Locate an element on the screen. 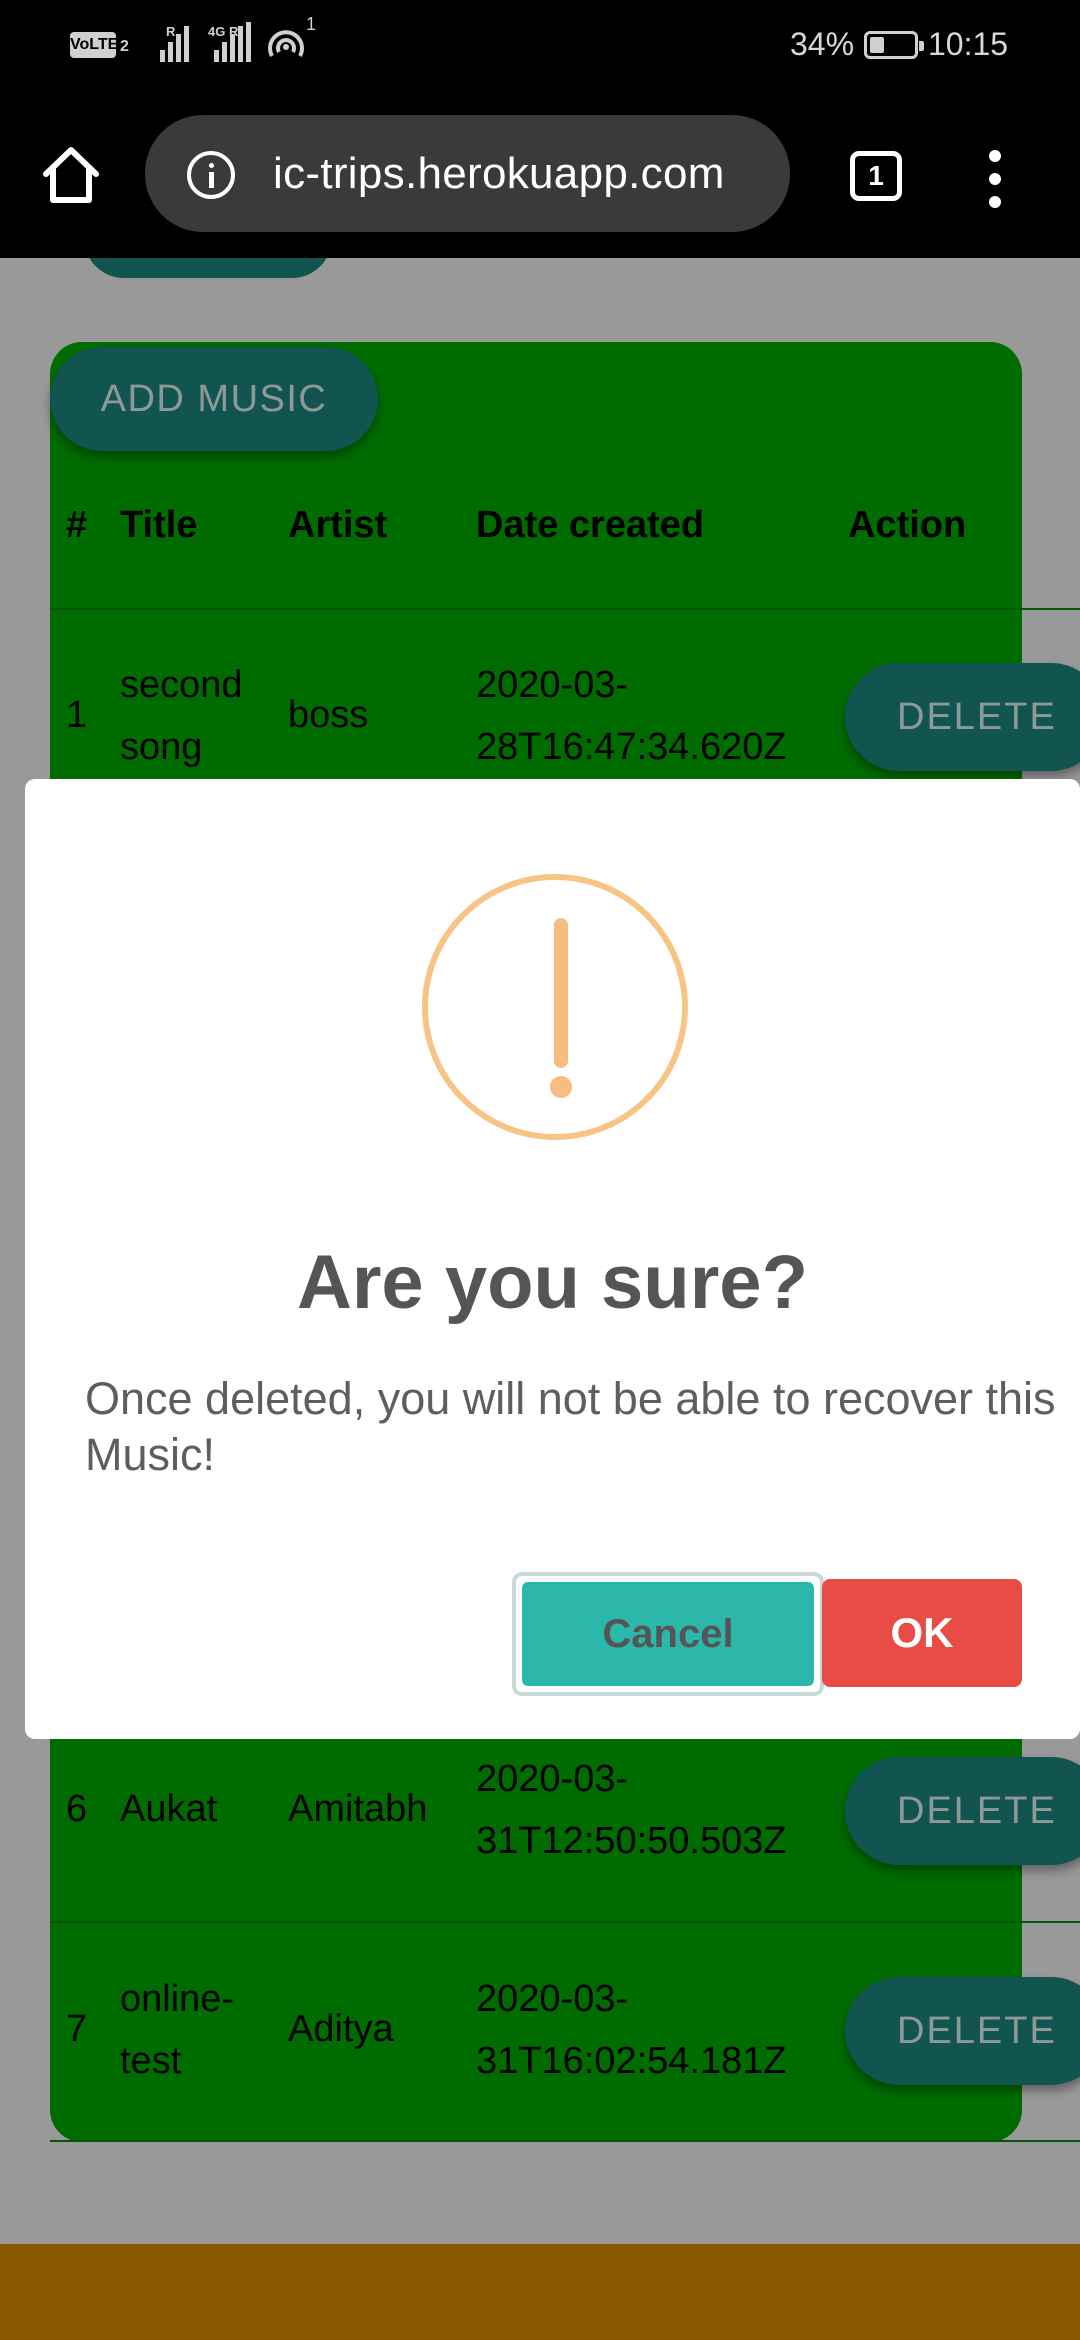 The image size is (1080, 2340). battery-fill is located at coordinates (877, 45).